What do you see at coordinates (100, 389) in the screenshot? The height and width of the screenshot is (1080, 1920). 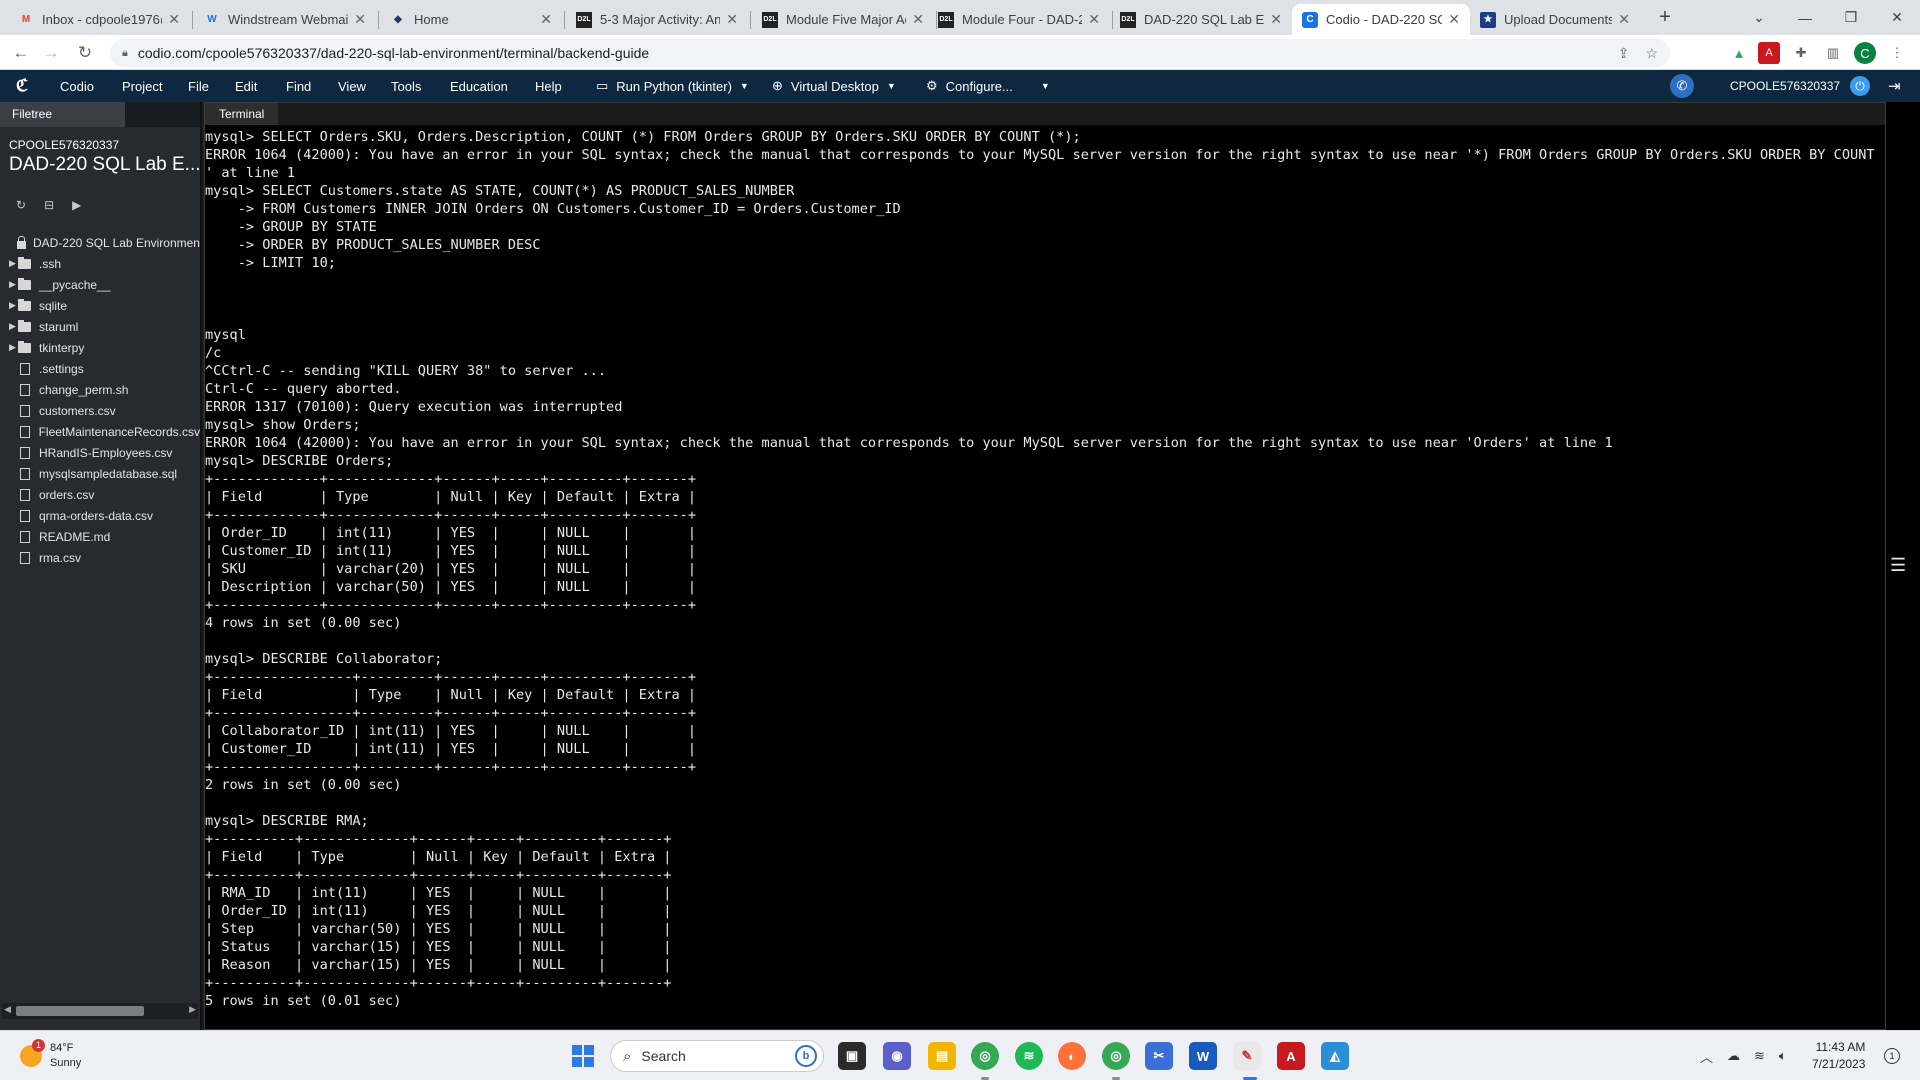 I see `tree-file: change_perm.sh` at bounding box center [100, 389].